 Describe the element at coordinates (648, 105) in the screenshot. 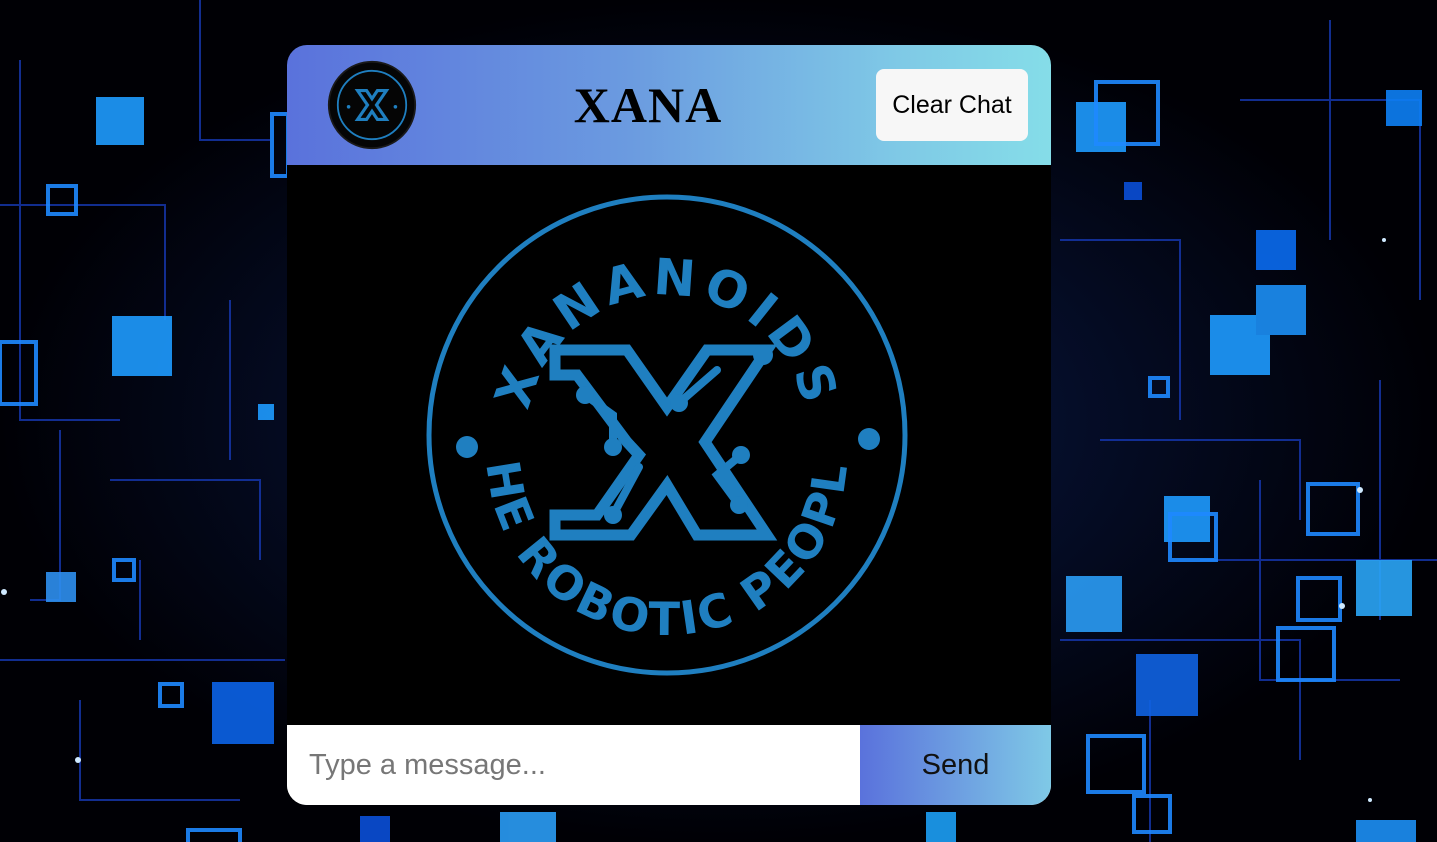

I see `chat-title: XANA` at that location.